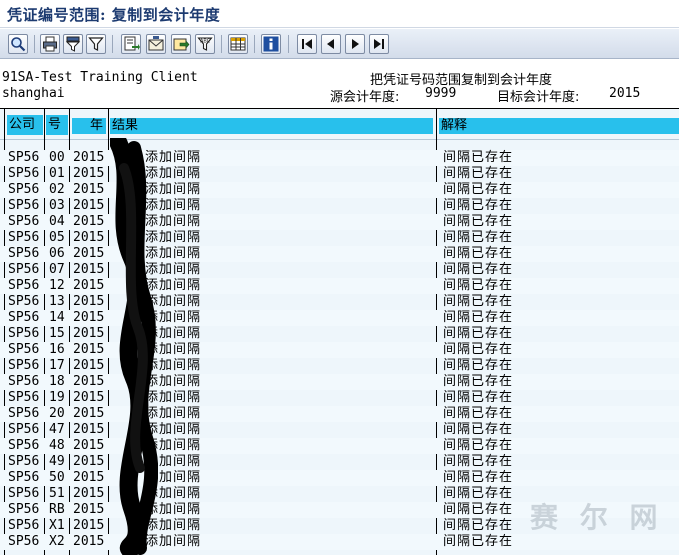  I want to click on table-row: SP56 20 2015 添加间隔 间隔已存在, so click(339, 414).